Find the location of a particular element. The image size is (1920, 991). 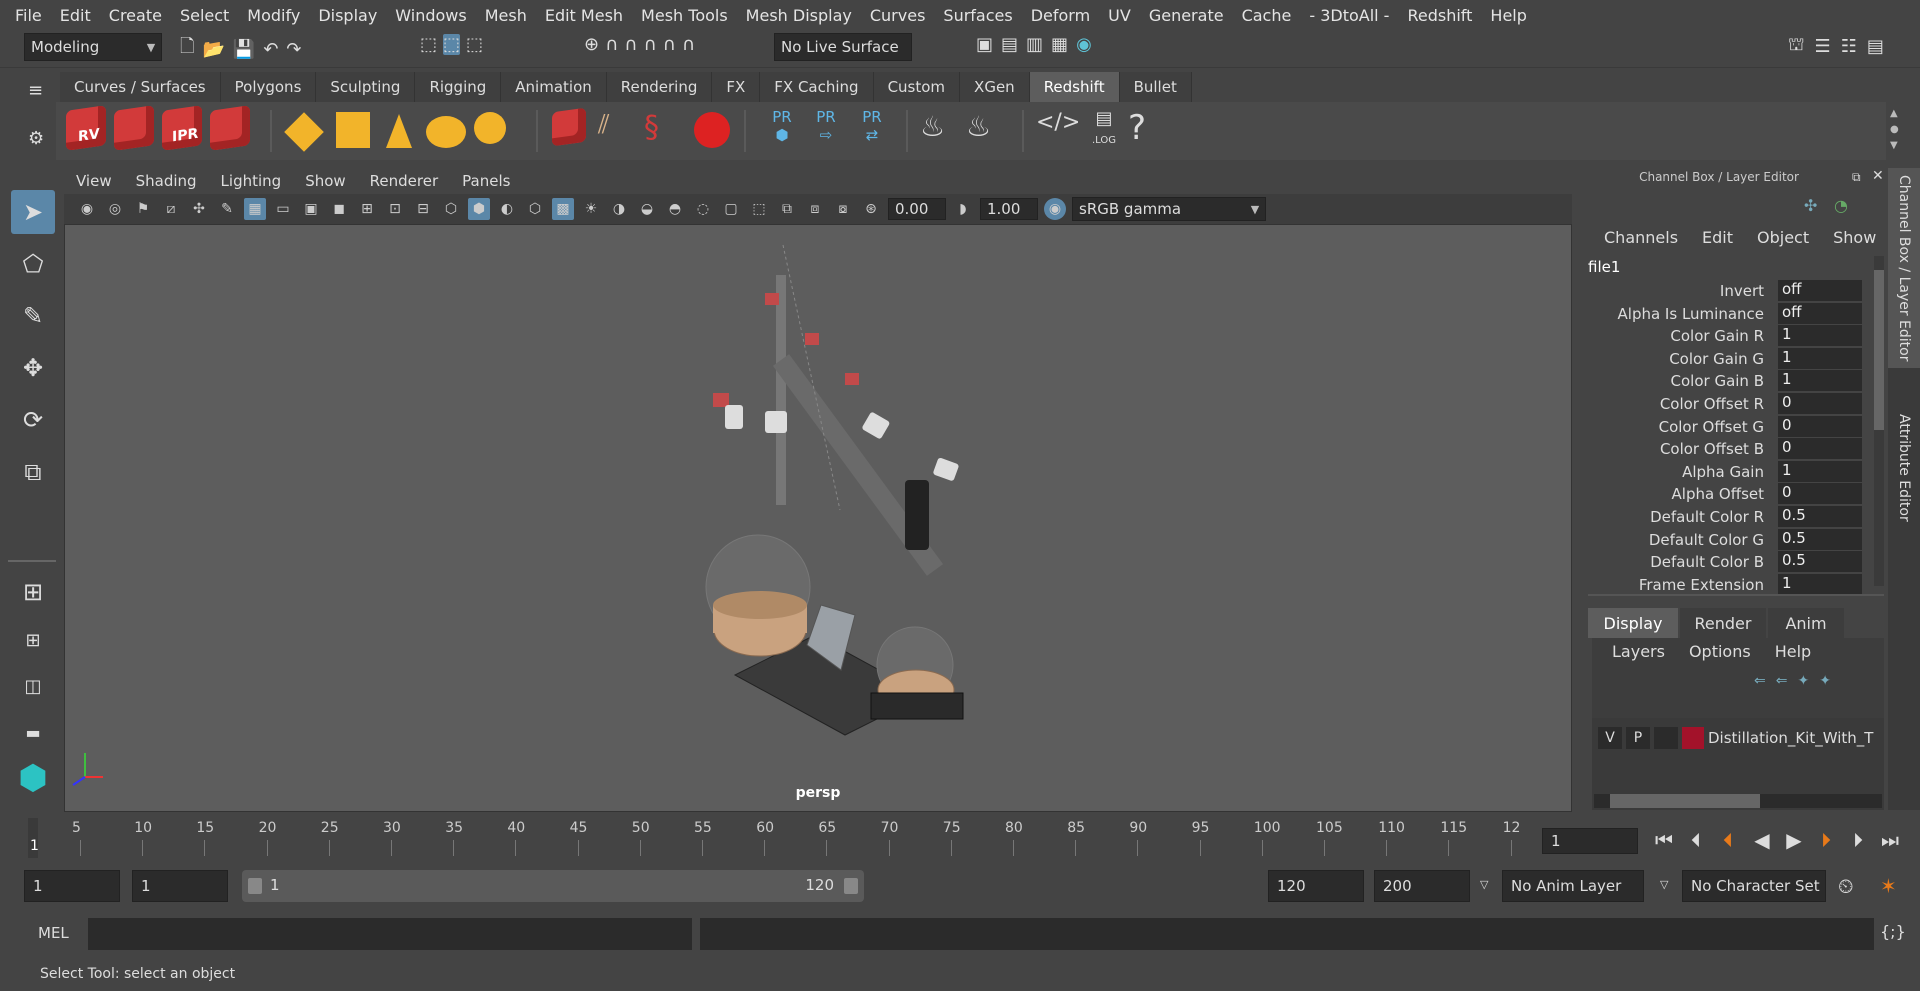

save-scene-icon: 💾 is located at coordinates (244, 49).